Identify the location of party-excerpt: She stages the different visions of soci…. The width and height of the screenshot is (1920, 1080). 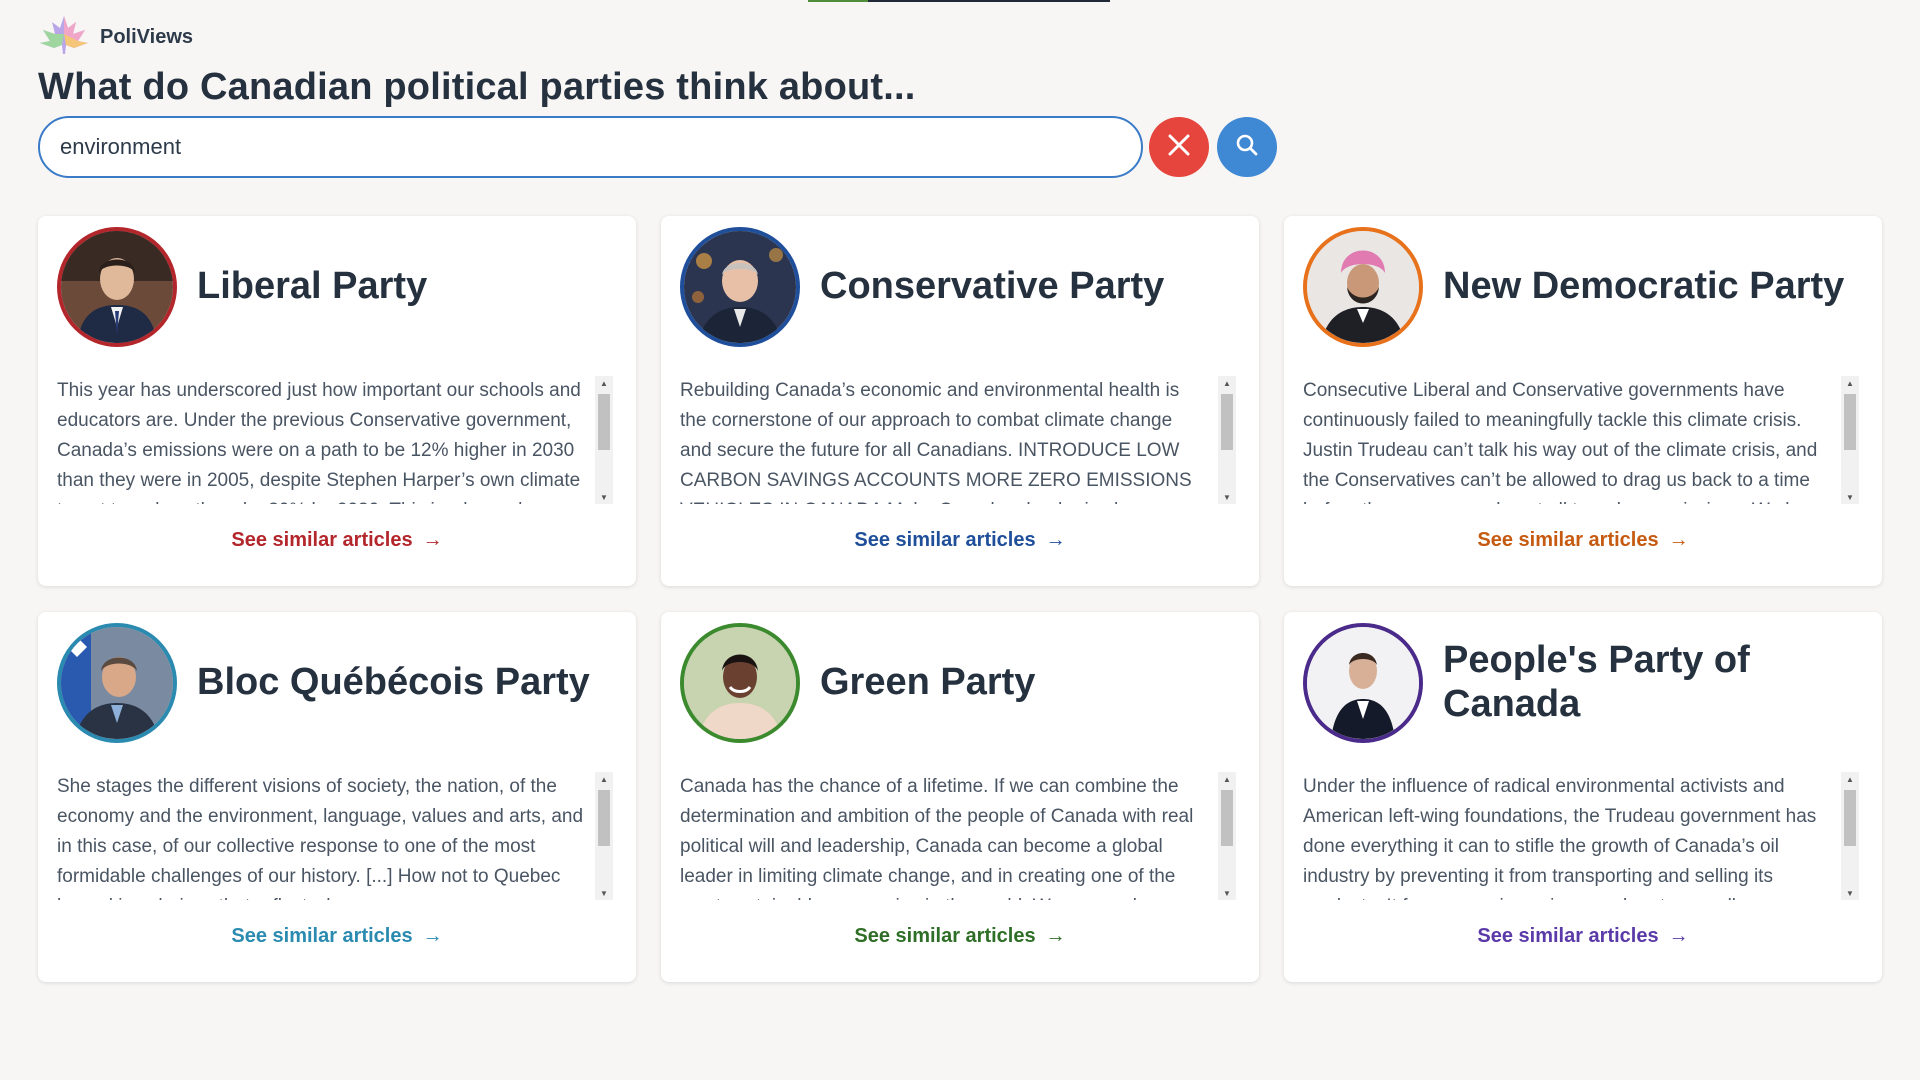
(320, 838).